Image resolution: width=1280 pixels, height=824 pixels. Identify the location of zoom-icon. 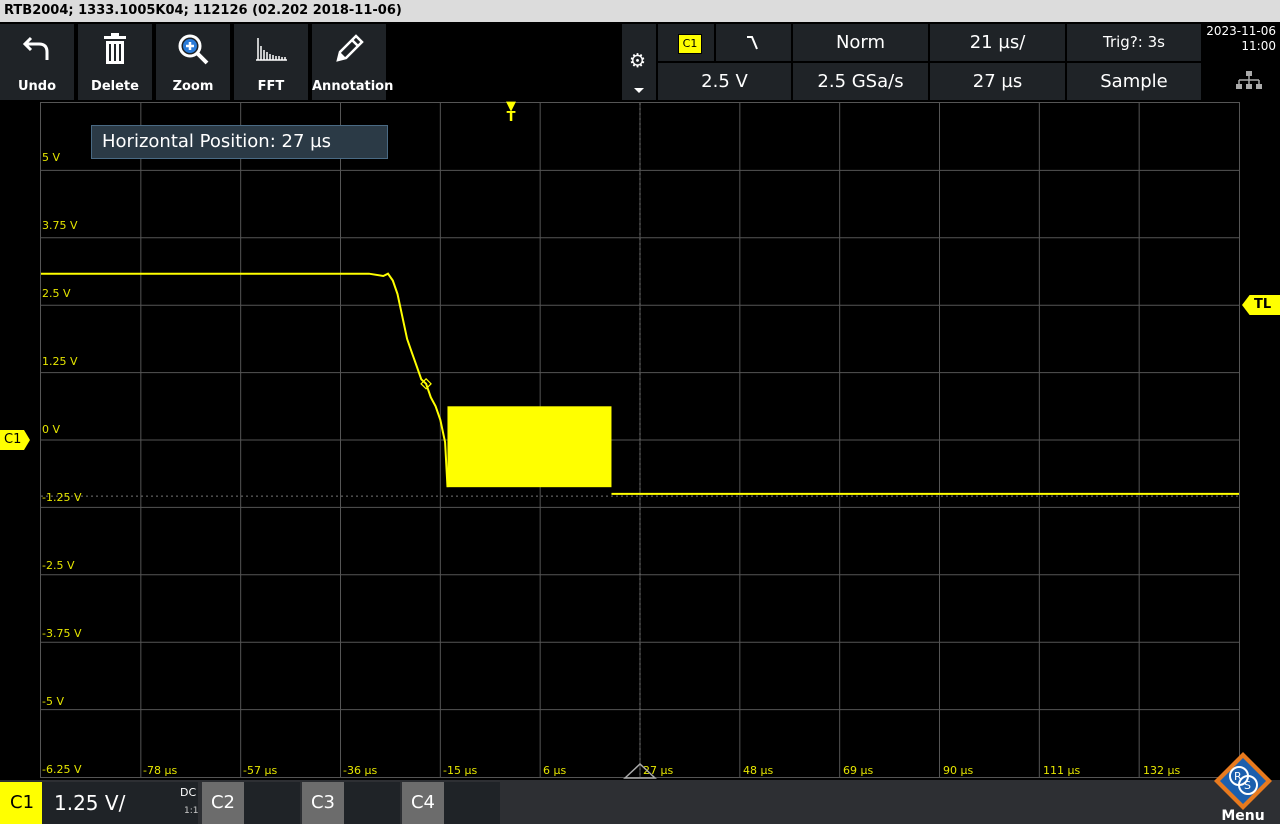
(193, 49).